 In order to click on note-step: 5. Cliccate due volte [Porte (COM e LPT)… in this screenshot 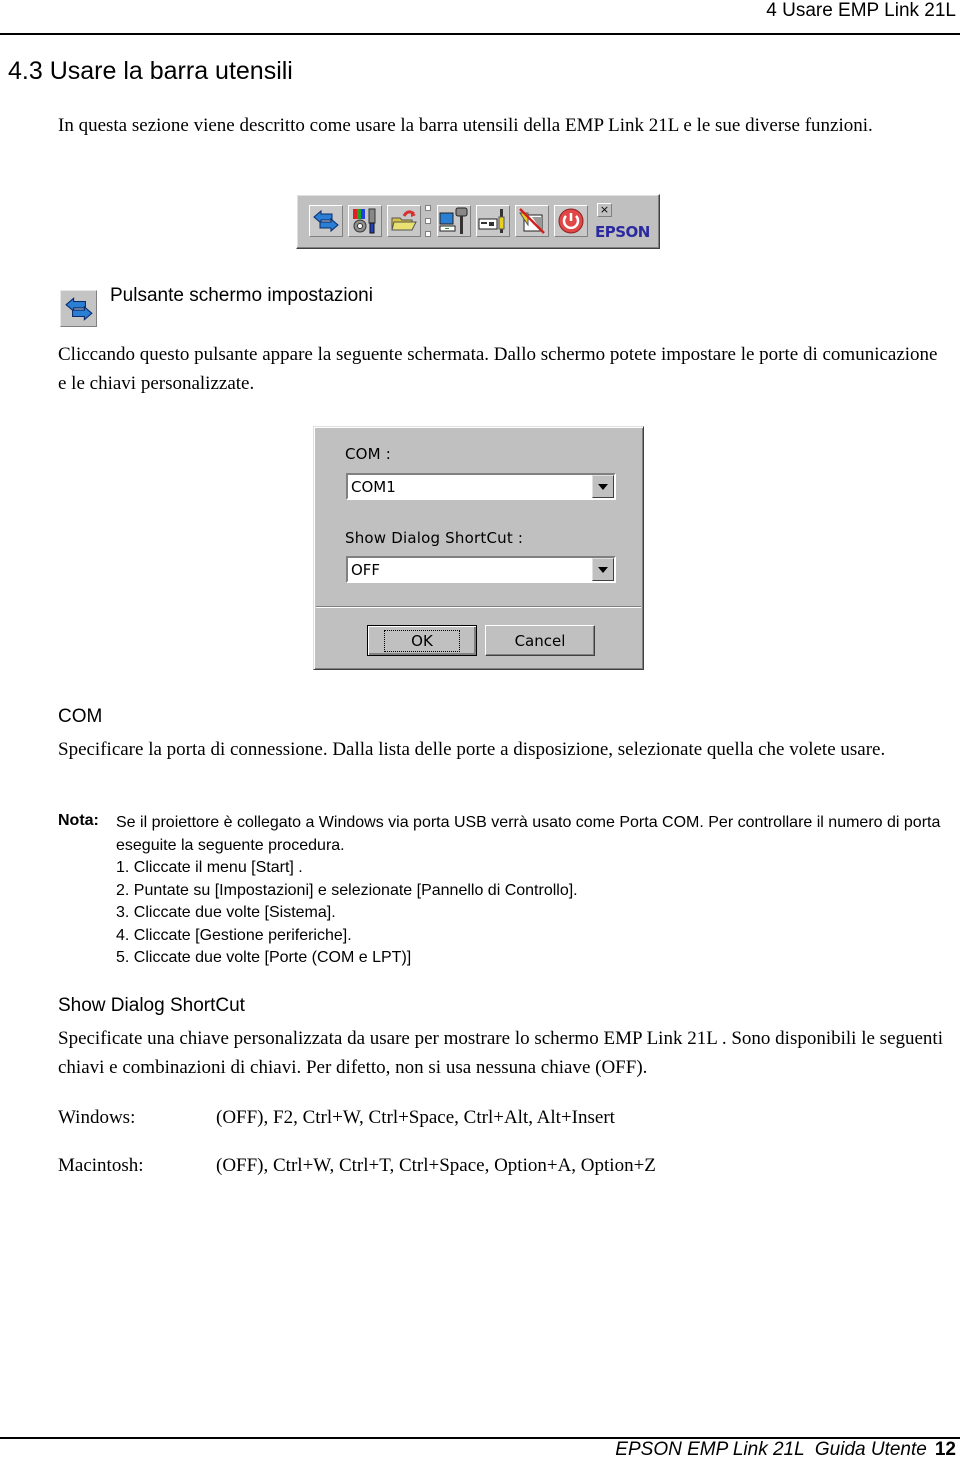, I will do `click(264, 957)`.